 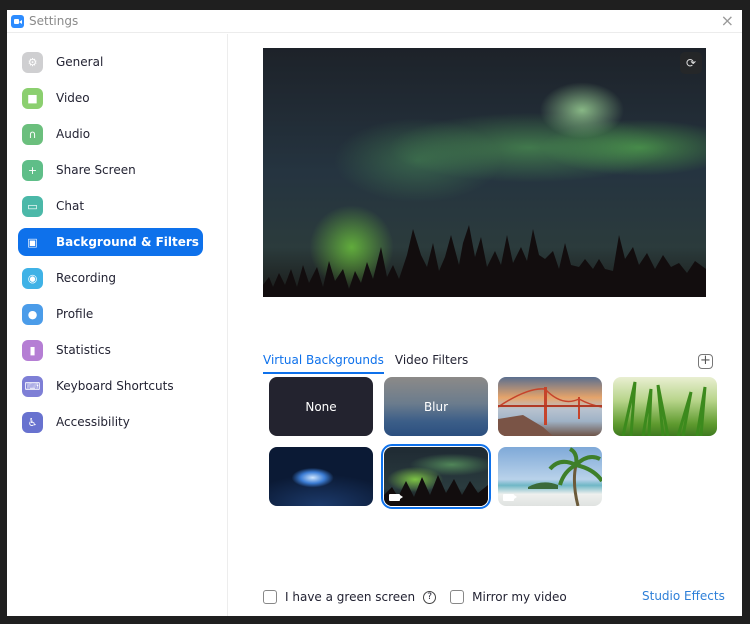 What do you see at coordinates (32, 98) in the screenshot?
I see `video-camera-icon: ■` at bounding box center [32, 98].